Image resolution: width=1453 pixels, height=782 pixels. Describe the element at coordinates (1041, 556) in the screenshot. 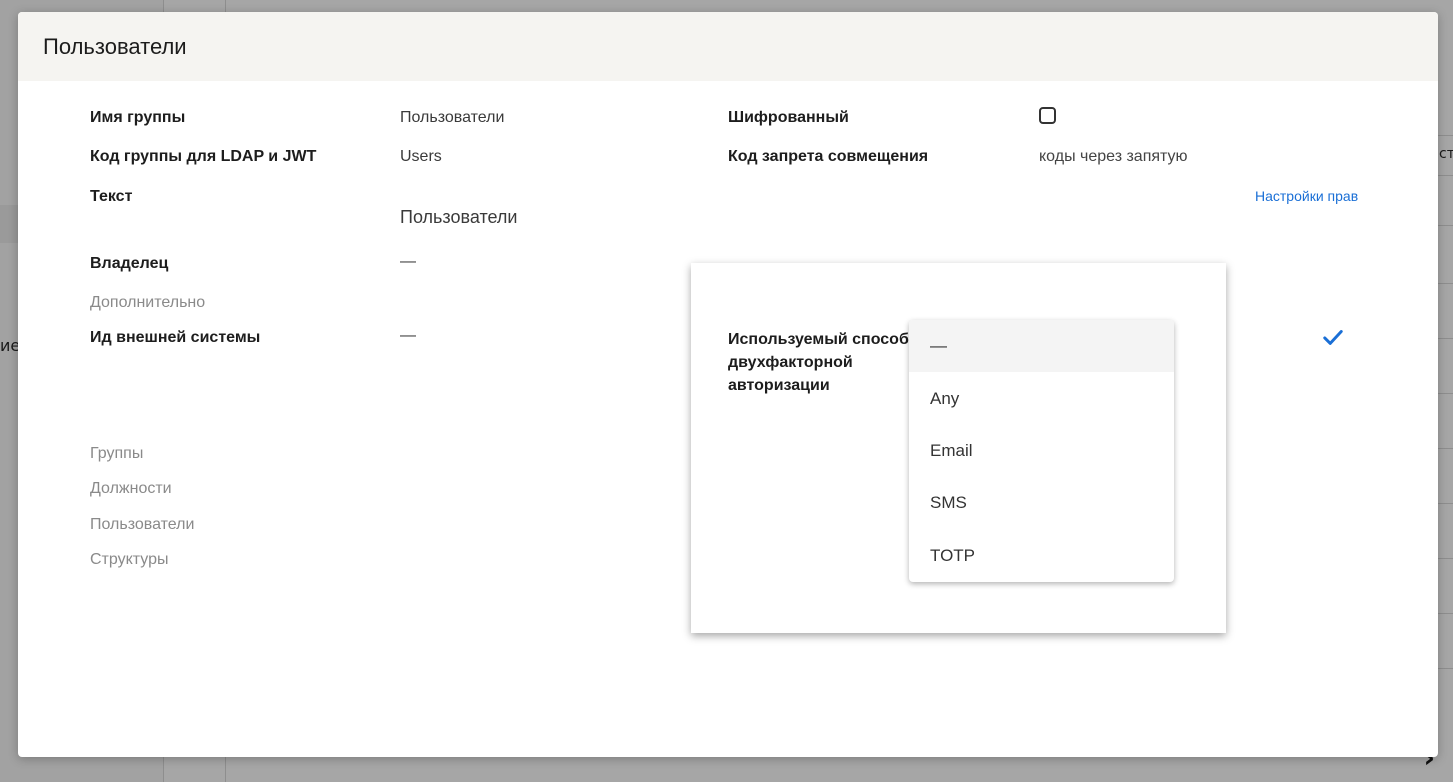

I see `dropdown-option-totp: TOTP` at that location.